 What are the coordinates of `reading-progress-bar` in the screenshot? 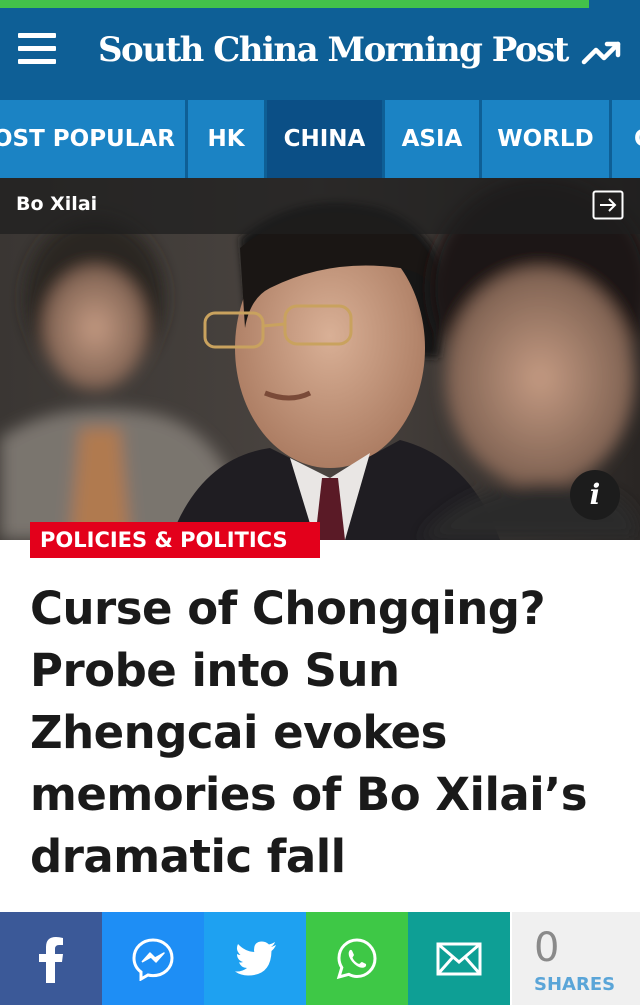 It's located at (320, 4).